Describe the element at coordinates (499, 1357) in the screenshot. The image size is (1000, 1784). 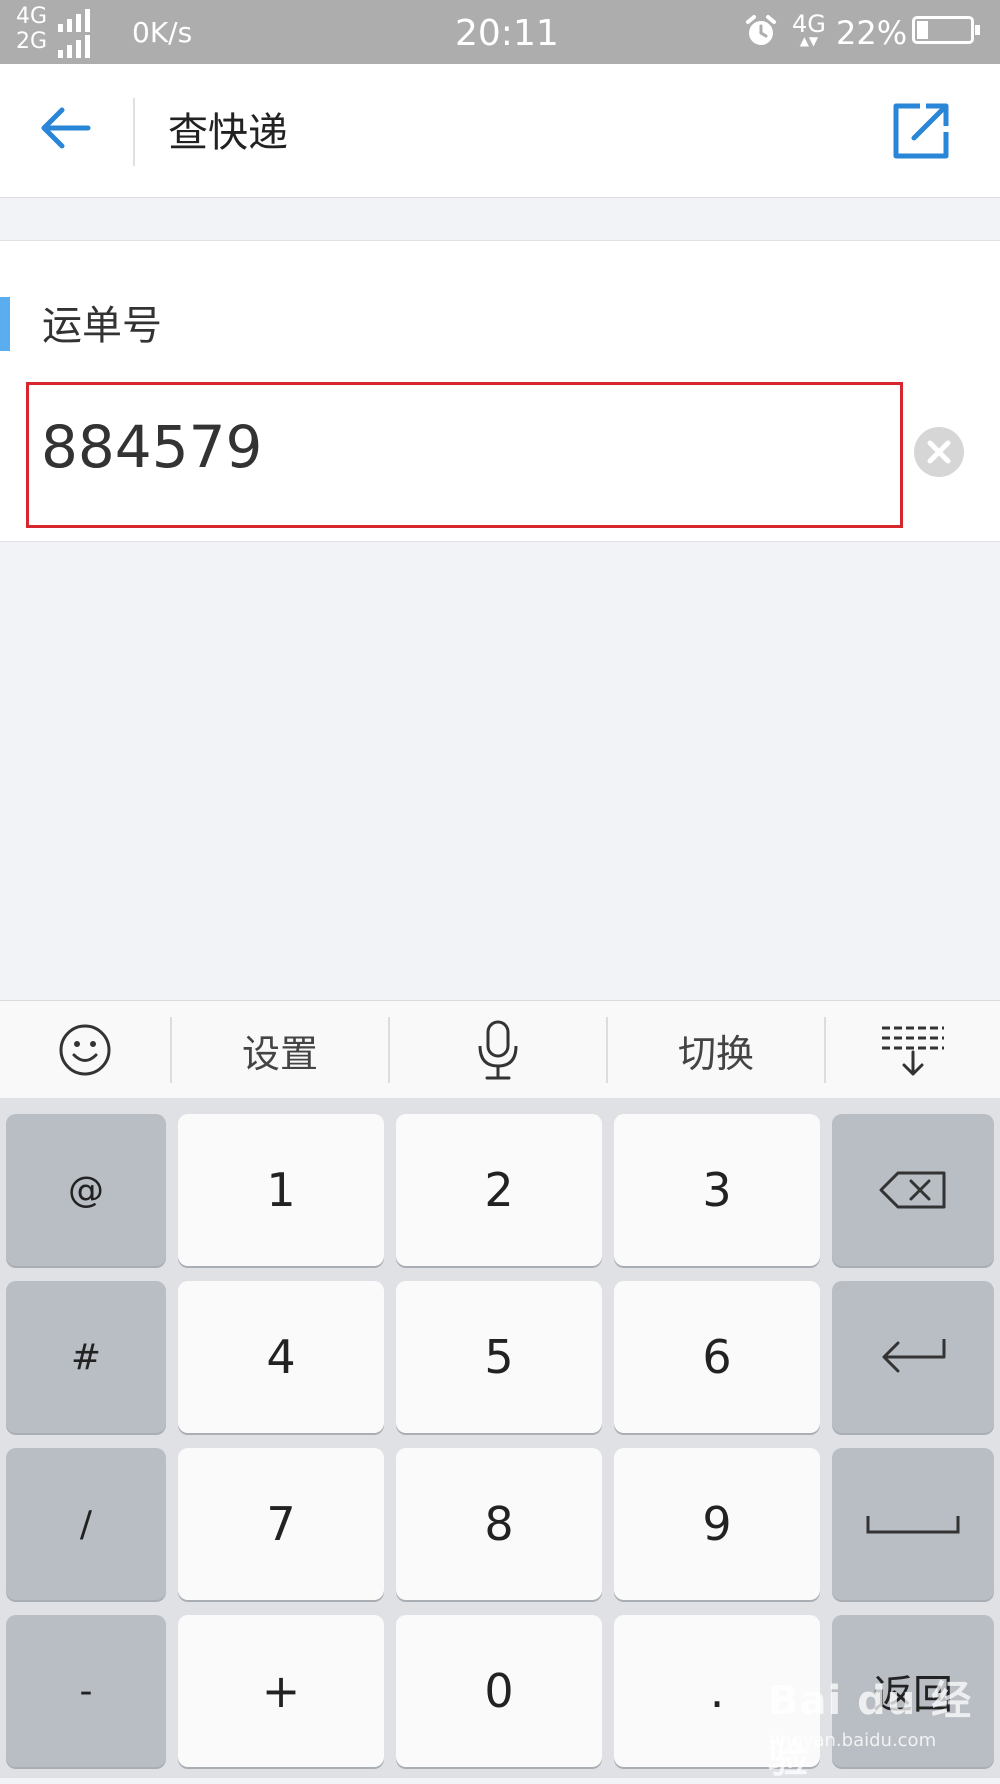
I see `key-5: 5` at that location.